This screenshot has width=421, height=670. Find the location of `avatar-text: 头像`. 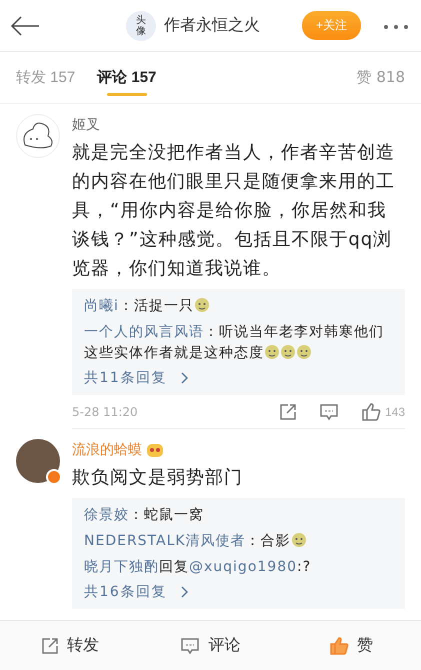

avatar-text: 头像 is located at coordinates (141, 25).